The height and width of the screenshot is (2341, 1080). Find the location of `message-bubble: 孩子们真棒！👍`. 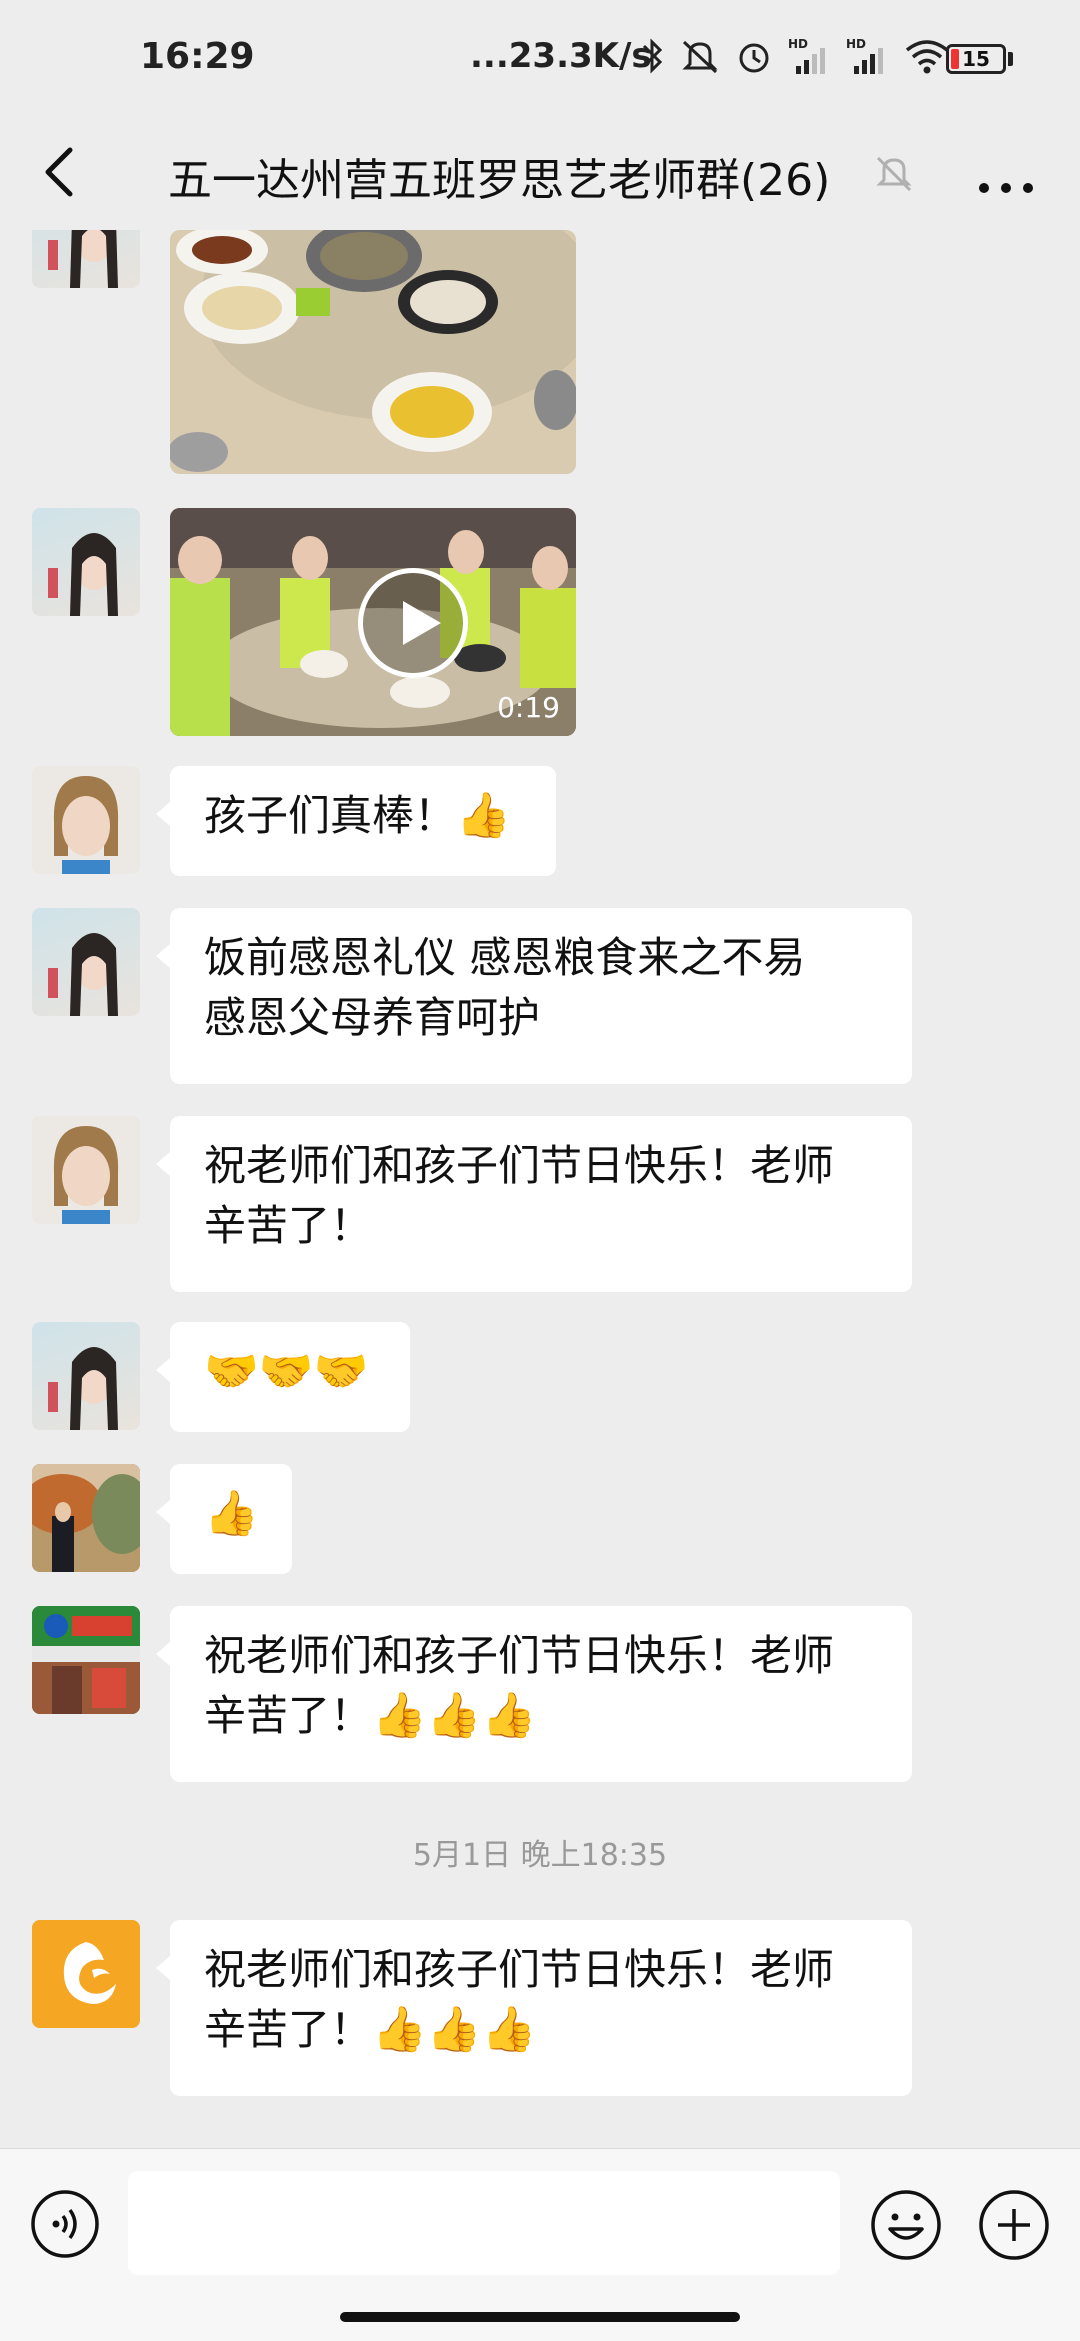

message-bubble: 孩子们真棒！👍 is located at coordinates (356, 821).